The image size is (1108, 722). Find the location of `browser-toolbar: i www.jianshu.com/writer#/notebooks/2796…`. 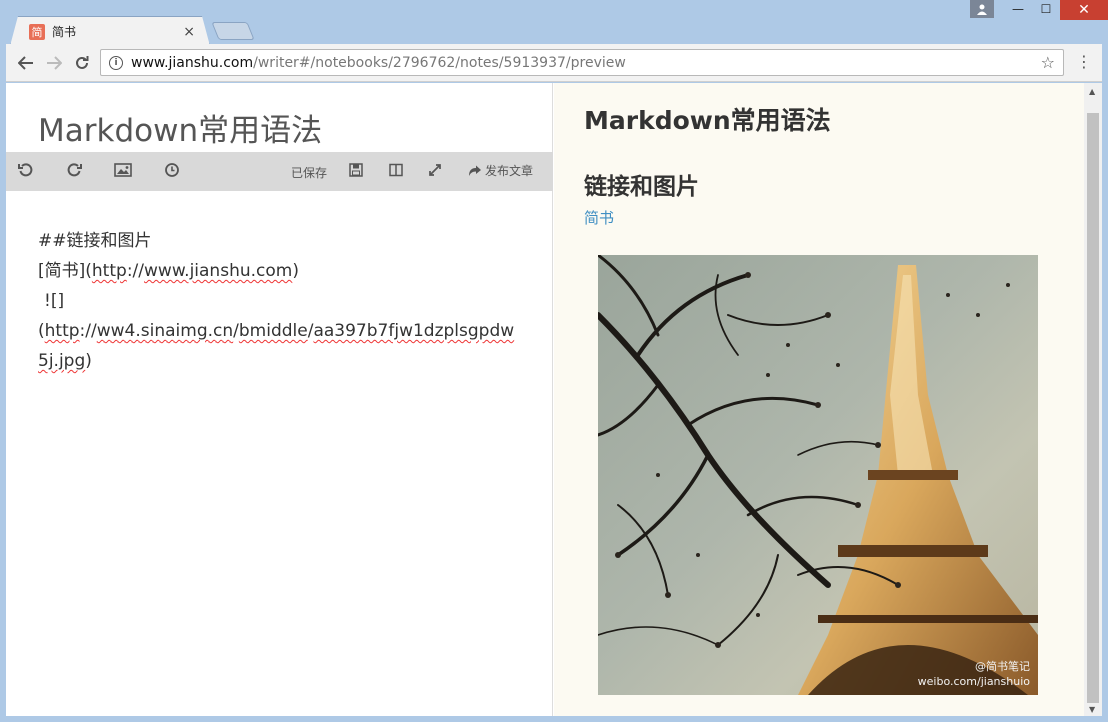

browser-toolbar: i www.jianshu.com/writer#/notebooks/2796… is located at coordinates (554, 63).